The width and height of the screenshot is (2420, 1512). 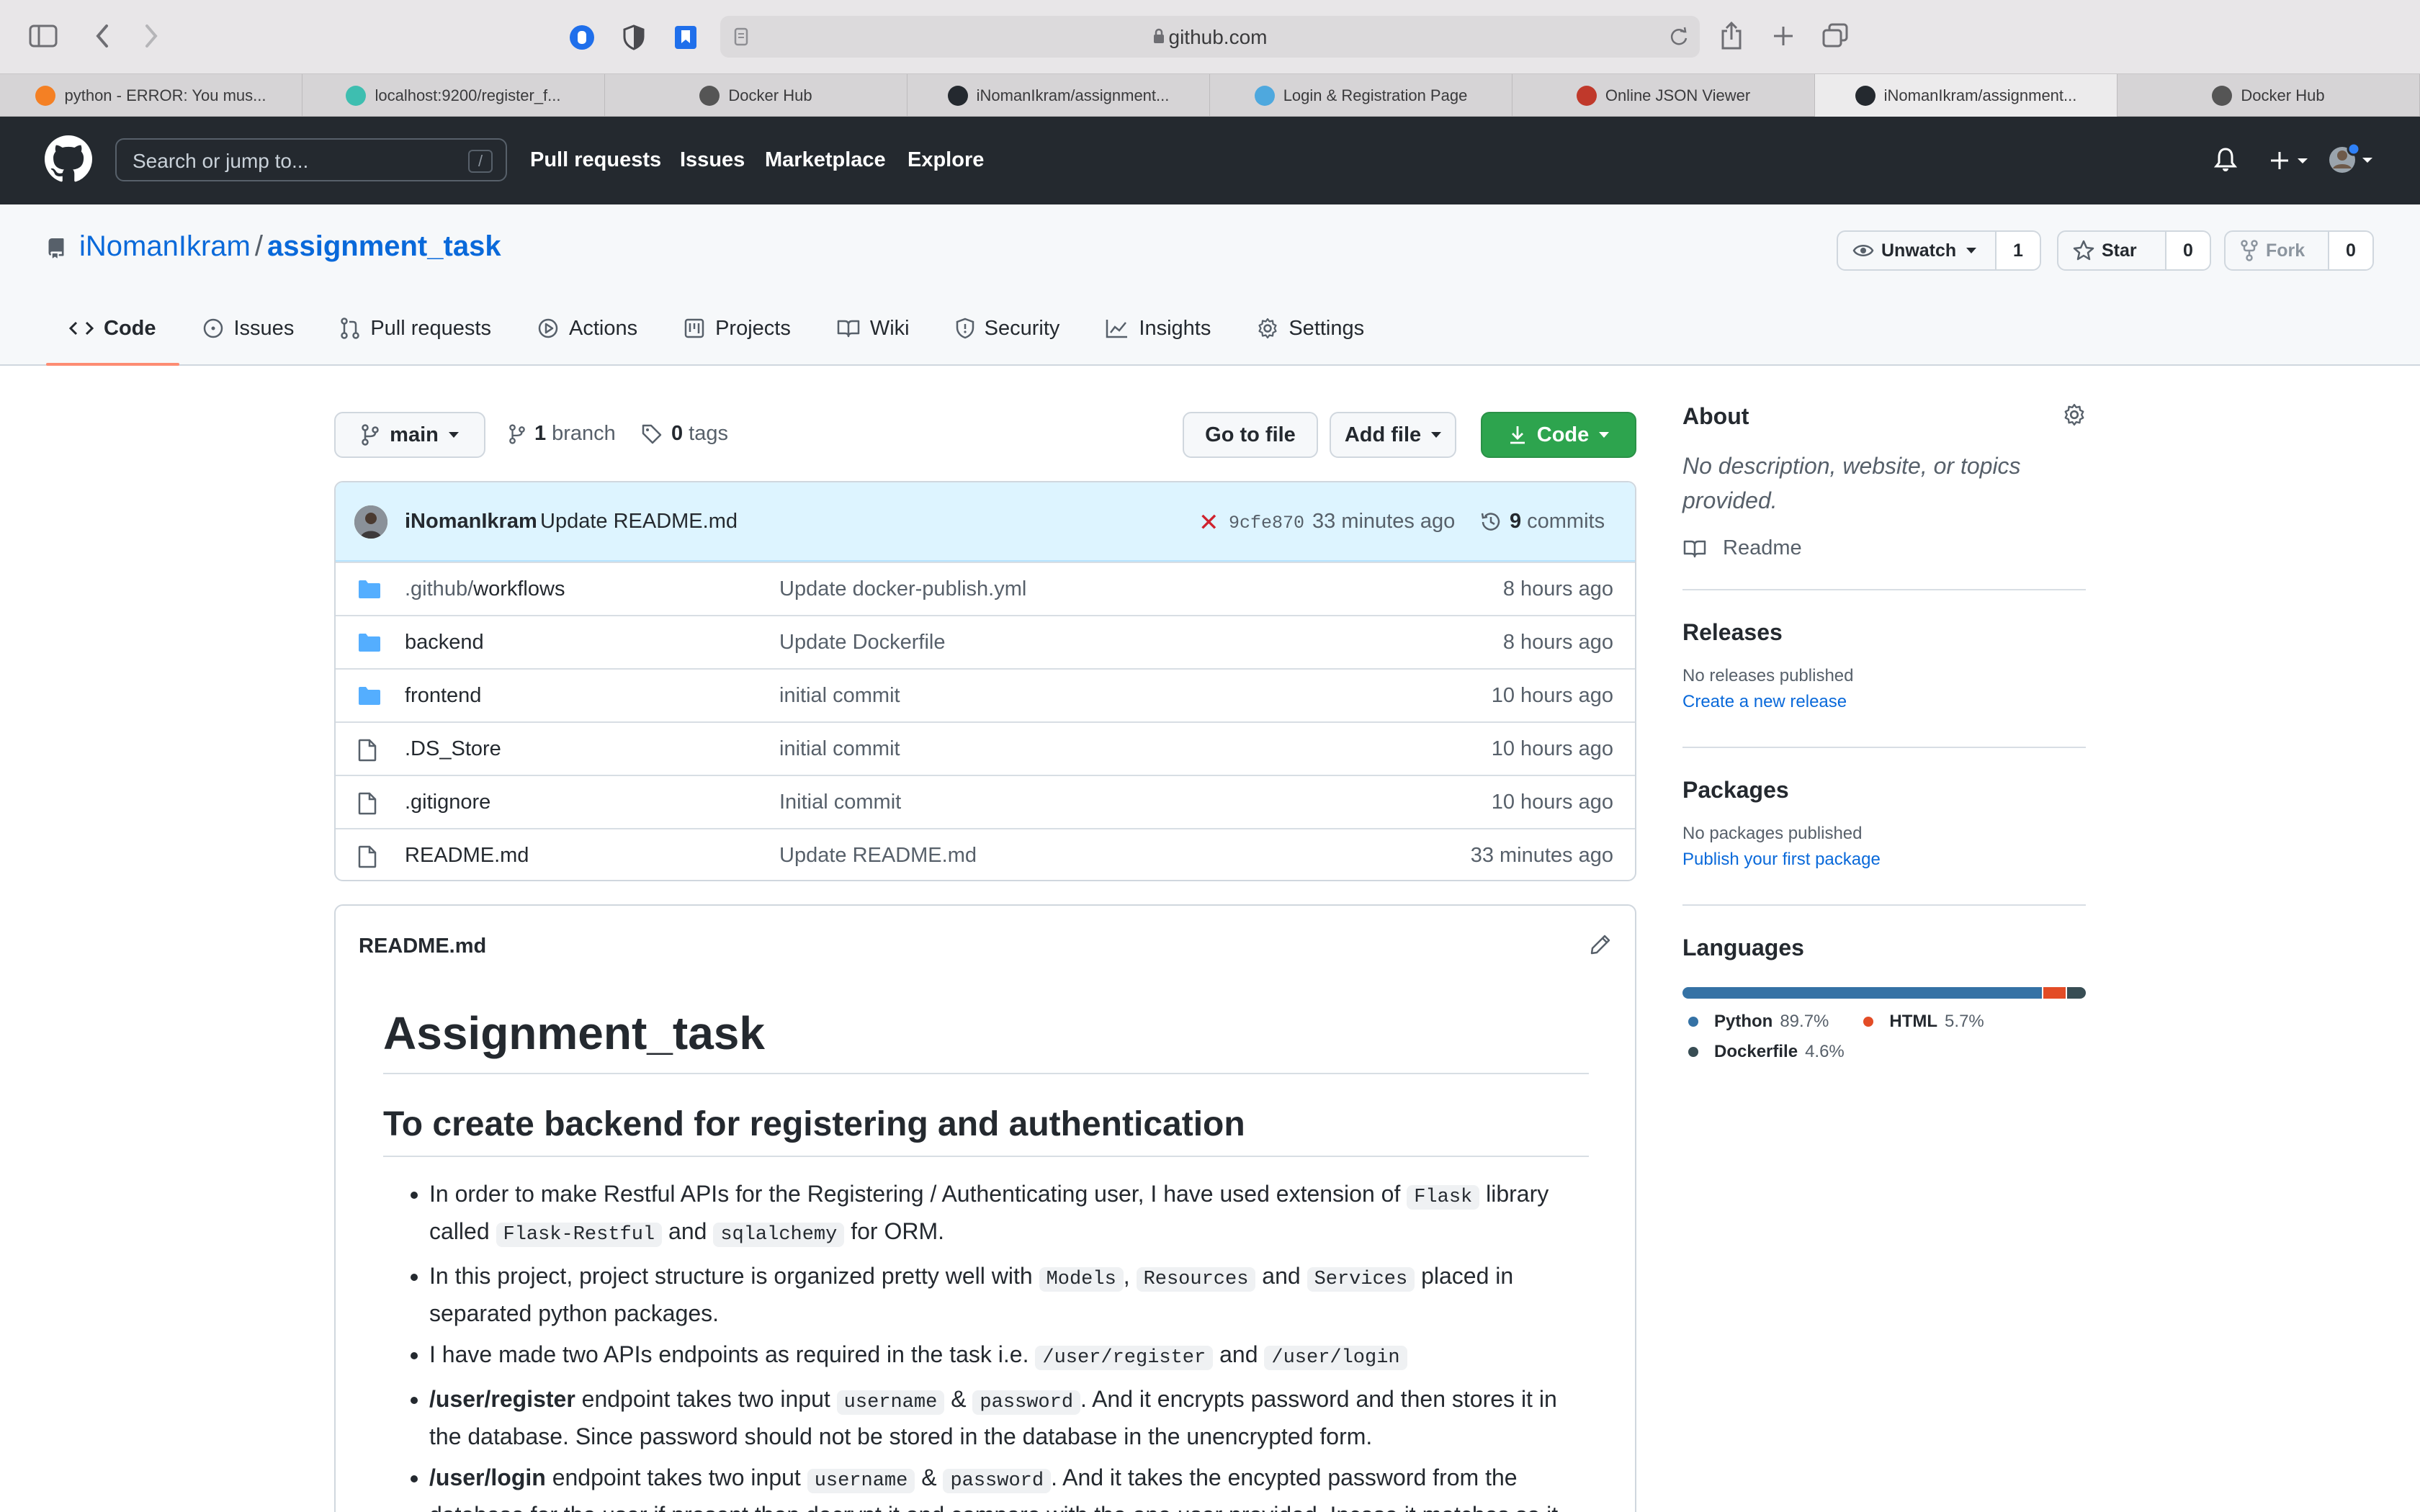 I want to click on pencil-edit-icon, so click(x=1600, y=946).